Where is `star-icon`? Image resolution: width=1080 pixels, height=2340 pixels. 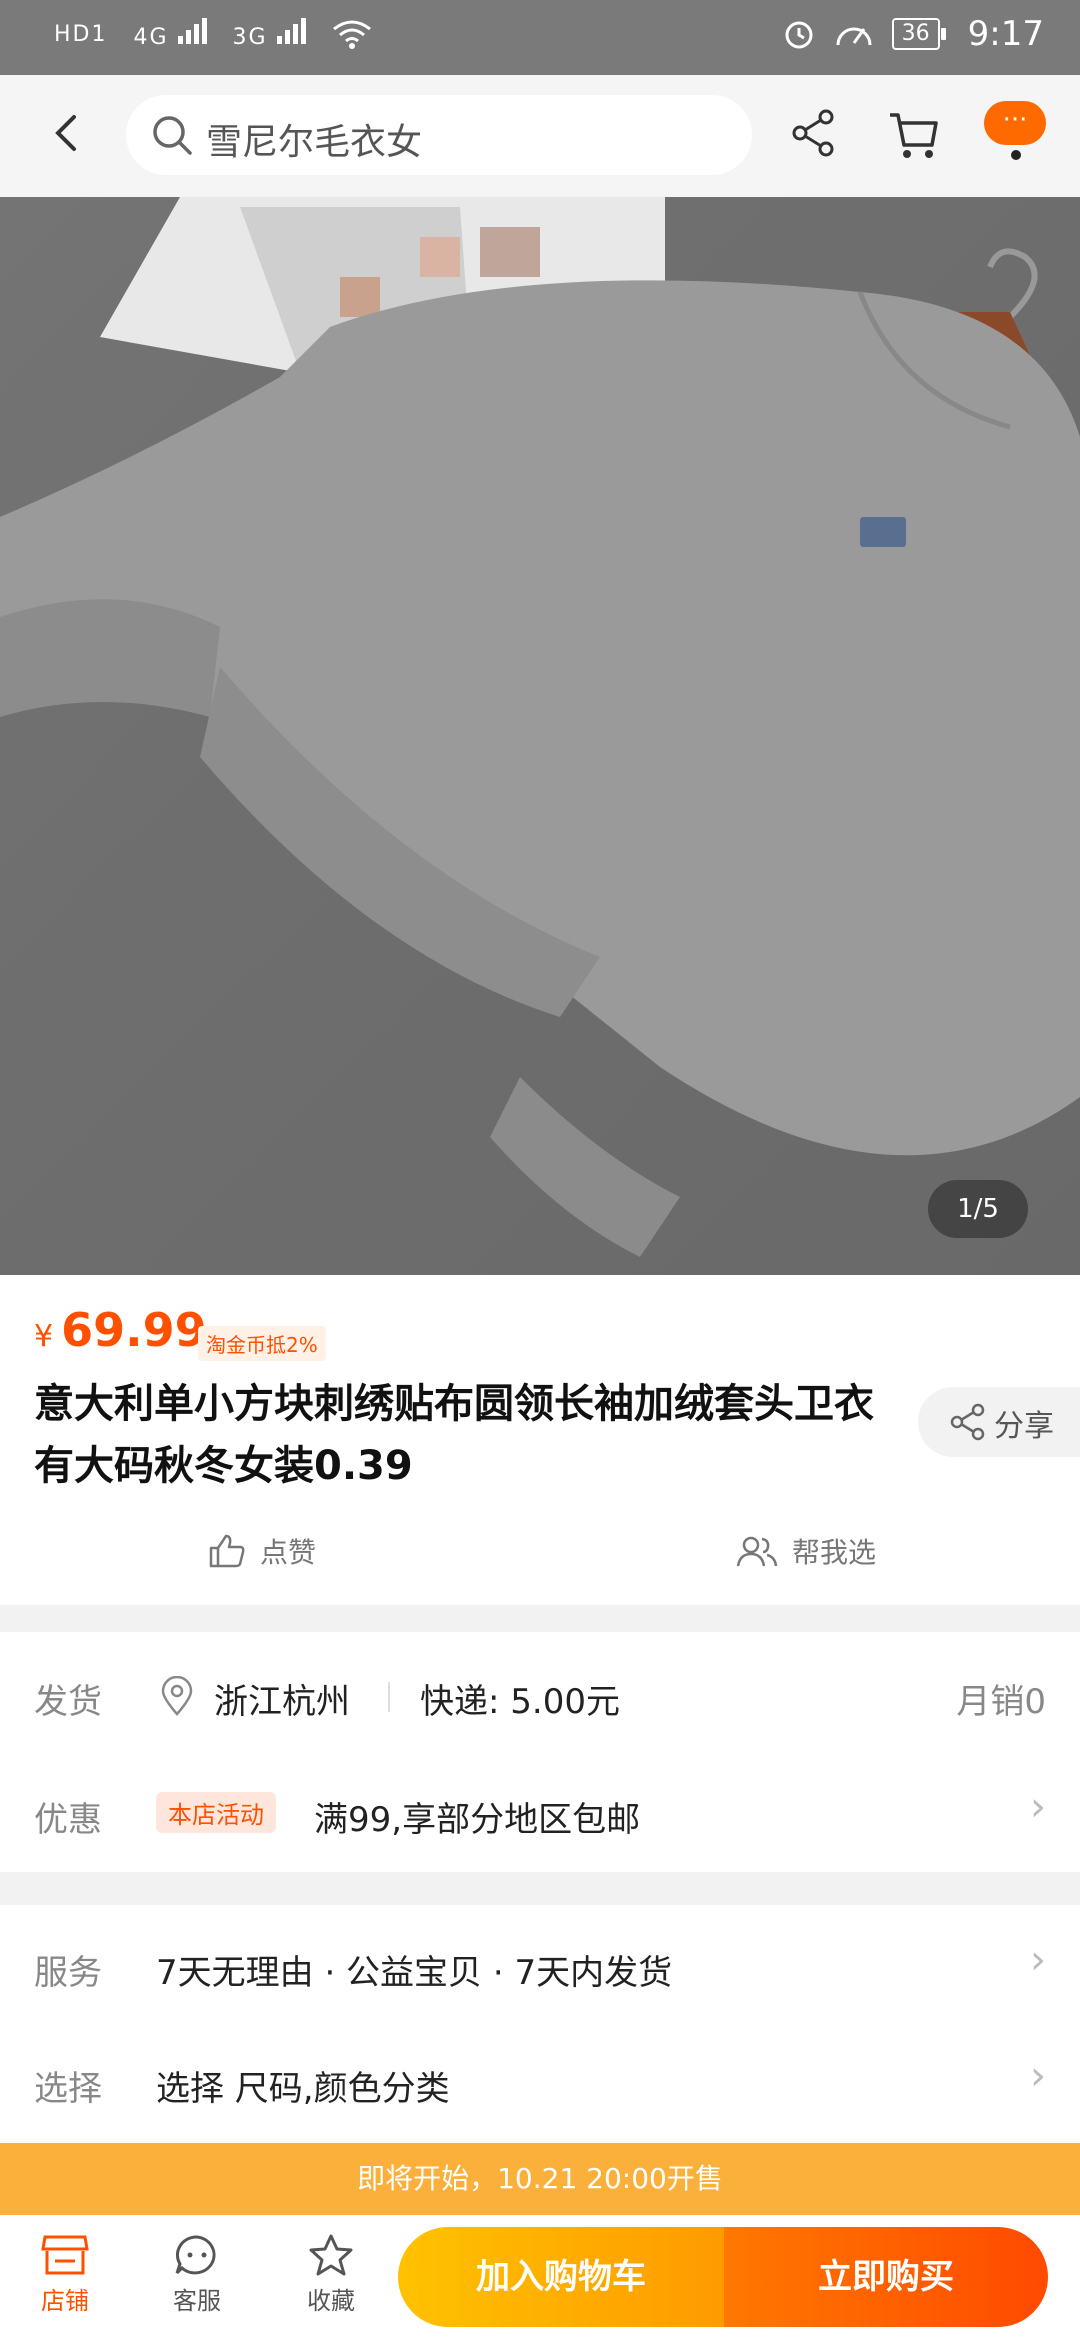
star-icon is located at coordinates (331, 2255).